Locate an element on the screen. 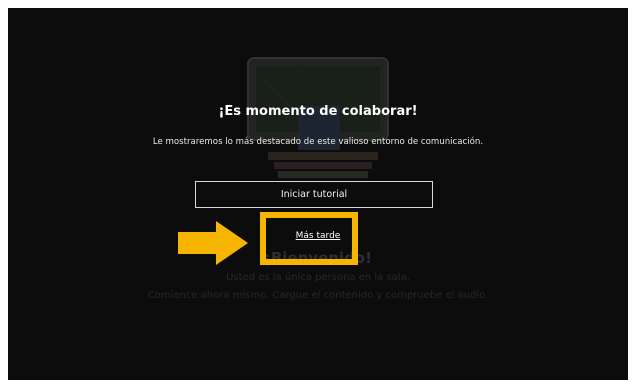 The width and height of the screenshot is (636, 388). background-room-status-text: Usted es la única persona en la sala. is located at coordinates (318, 277).